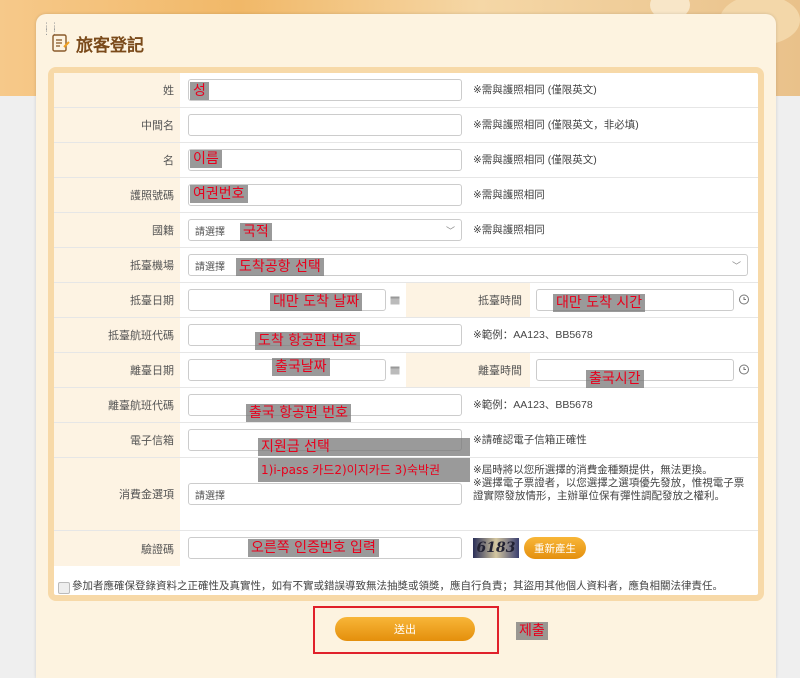  I want to click on row-first-name: 名 ※需與護照相同 (僅限英文), so click(406, 160).